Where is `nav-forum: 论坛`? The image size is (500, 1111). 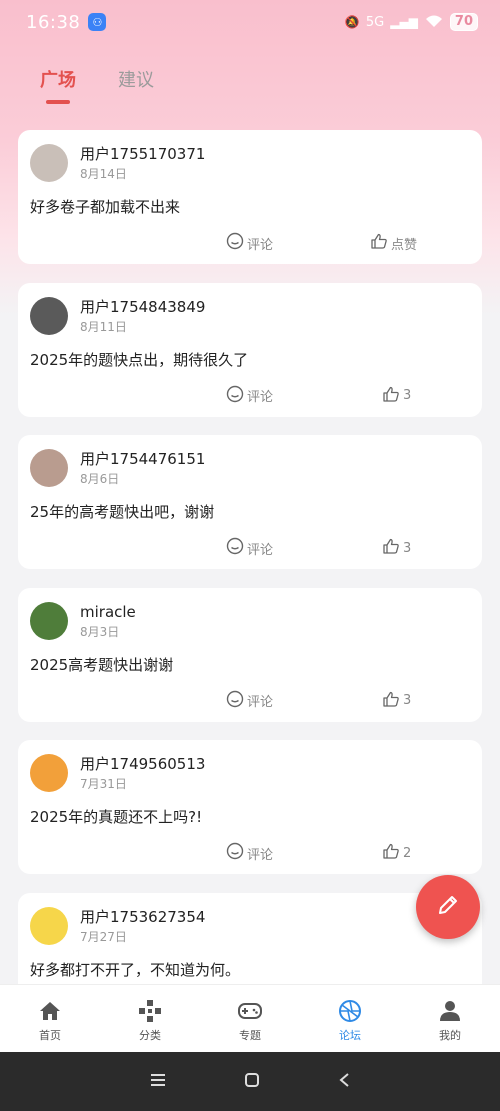 nav-forum: 论坛 is located at coordinates (350, 1018).